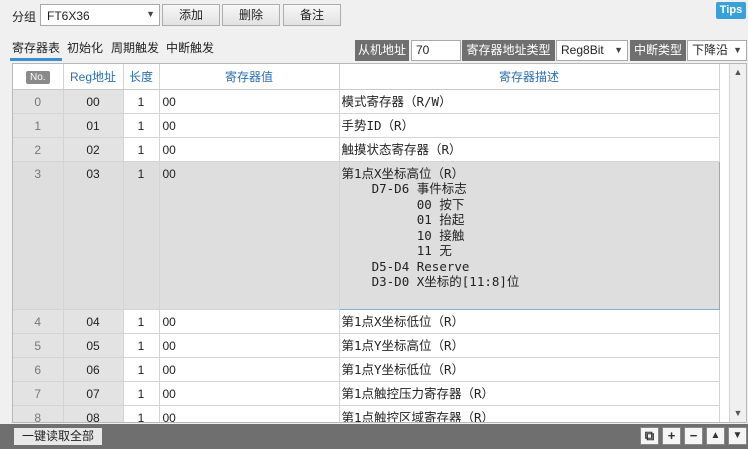 The width and height of the screenshot is (748, 449). What do you see at coordinates (141, 77) in the screenshot?
I see `col-header-len: 长度` at bounding box center [141, 77].